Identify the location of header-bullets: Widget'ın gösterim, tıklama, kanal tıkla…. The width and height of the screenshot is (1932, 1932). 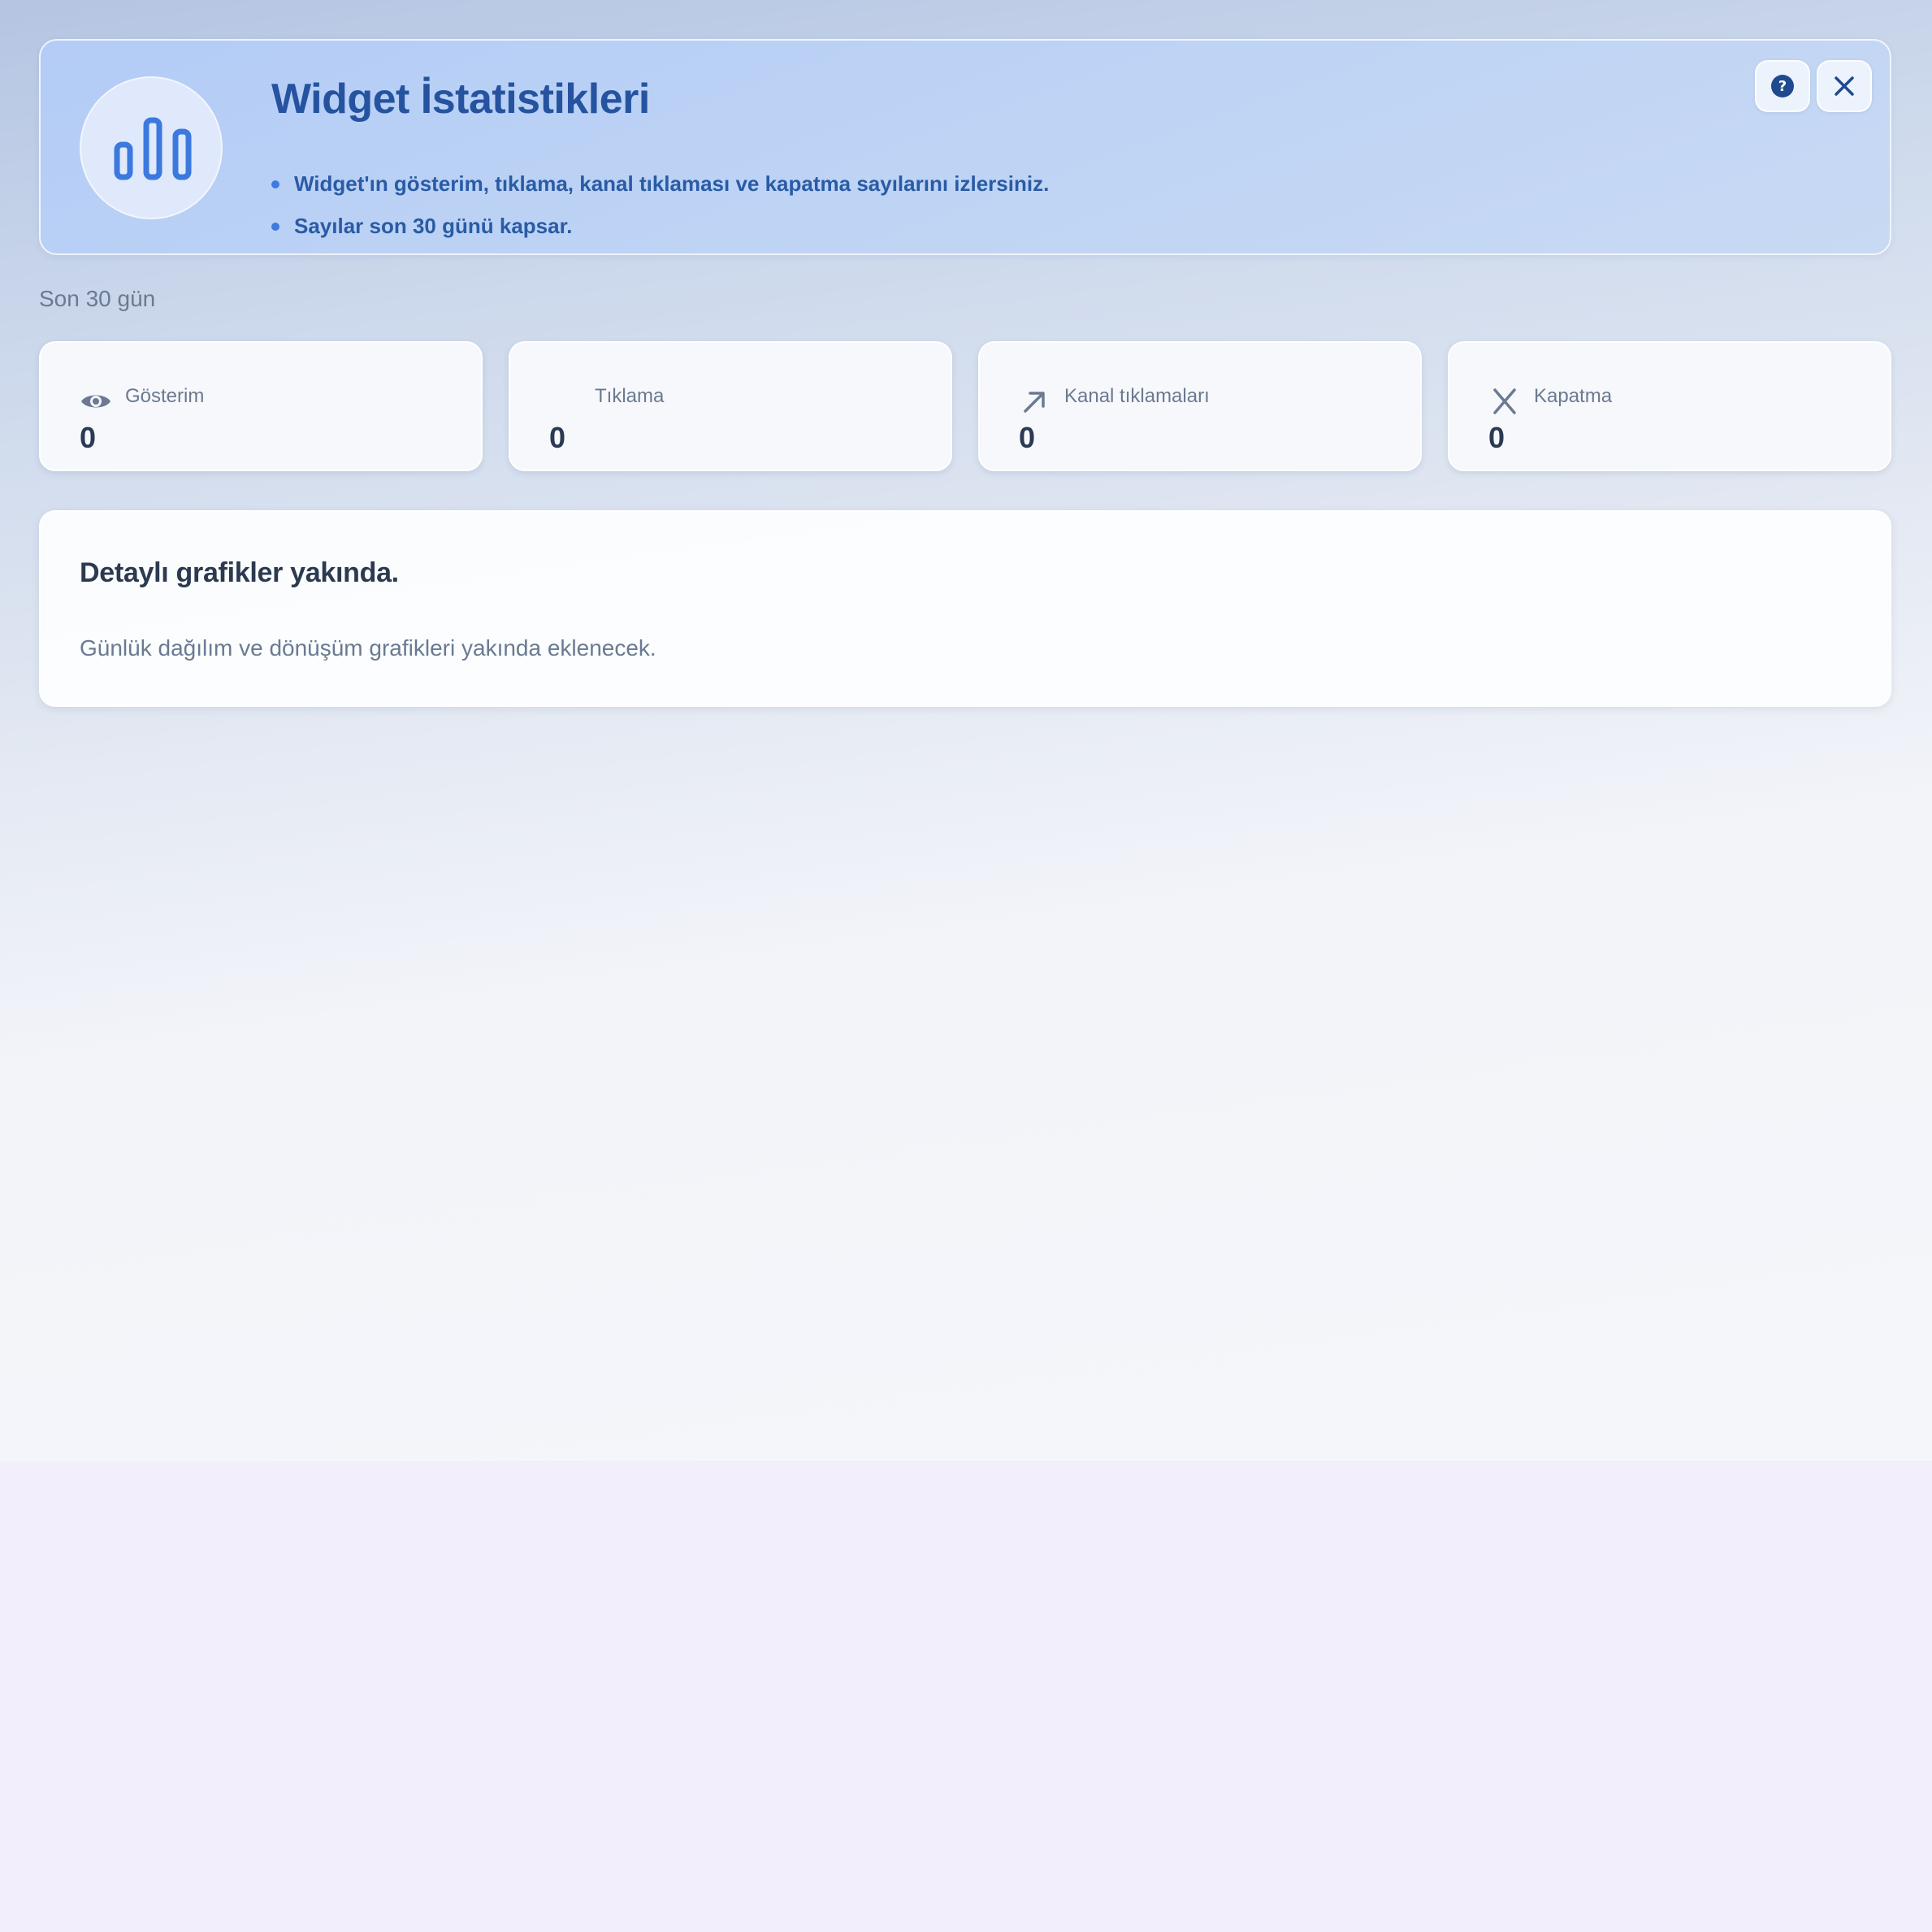
(660, 204).